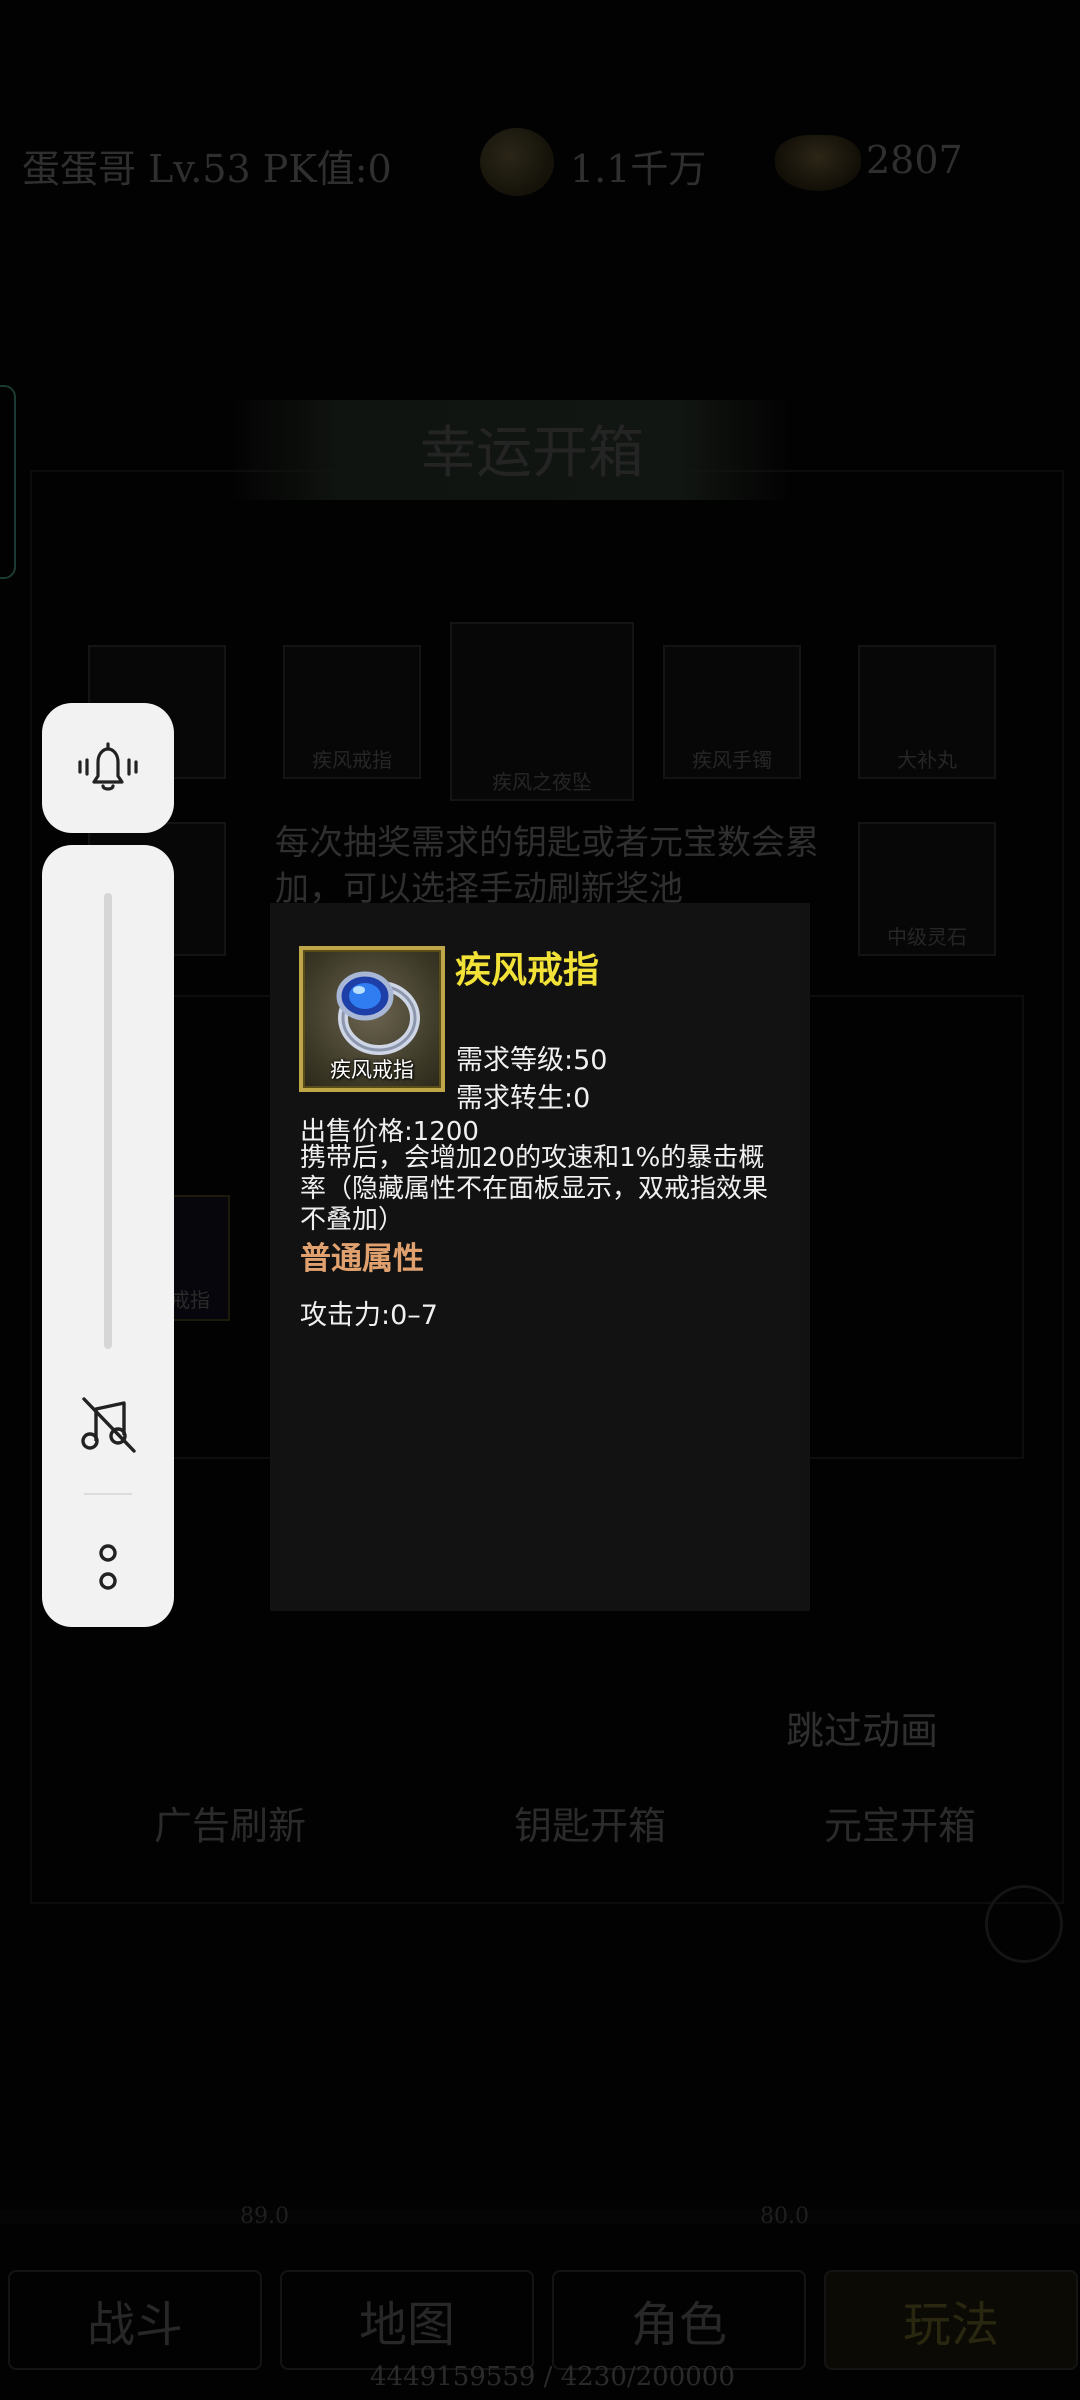 The height and width of the screenshot is (2400, 1080). Describe the element at coordinates (547, 866) in the screenshot. I see `lottery-description: 每次抽奖需求的钥匙或者元宝数会累加，可以选择手动刷新奖池` at that location.